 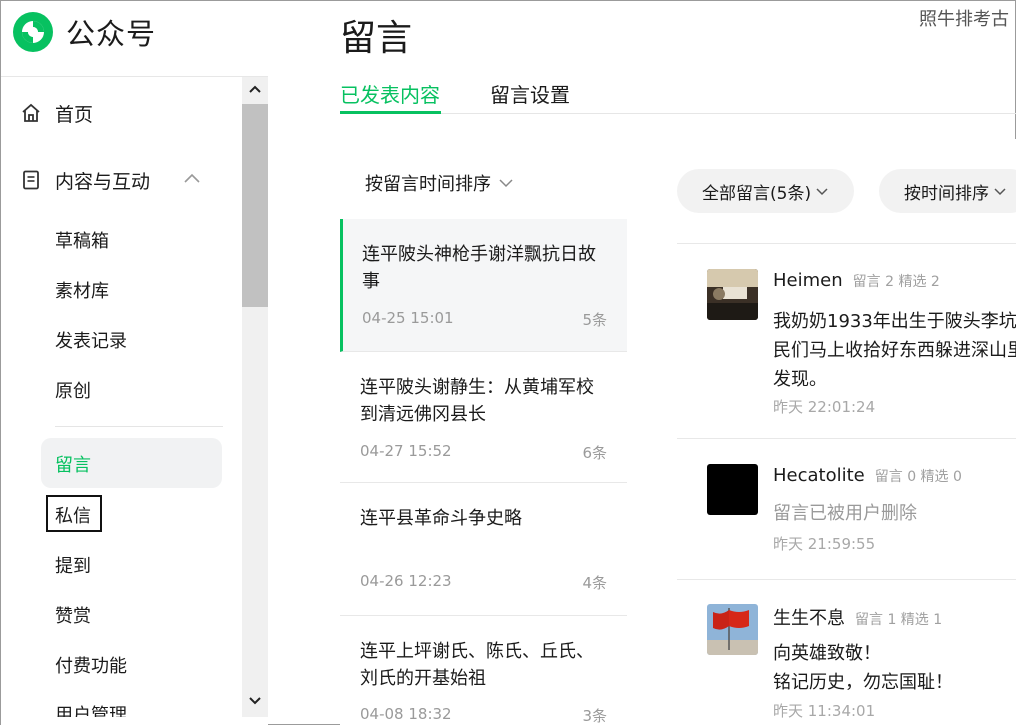 What do you see at coordinates (867, 475) in the screenshot?
I see `comment-author: Hecatolite 留言 0 精选 0` at bounding box center [867, 475].